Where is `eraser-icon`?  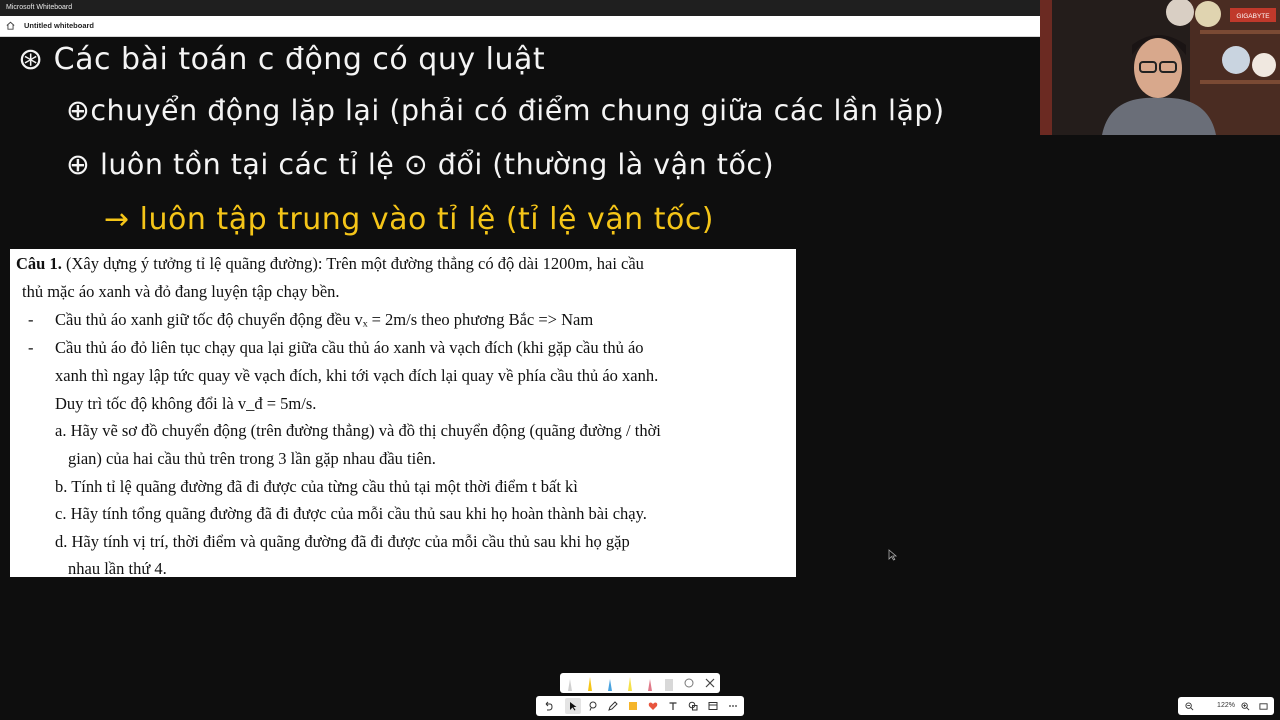 eraser-icon is located at coordinates (669, 685).